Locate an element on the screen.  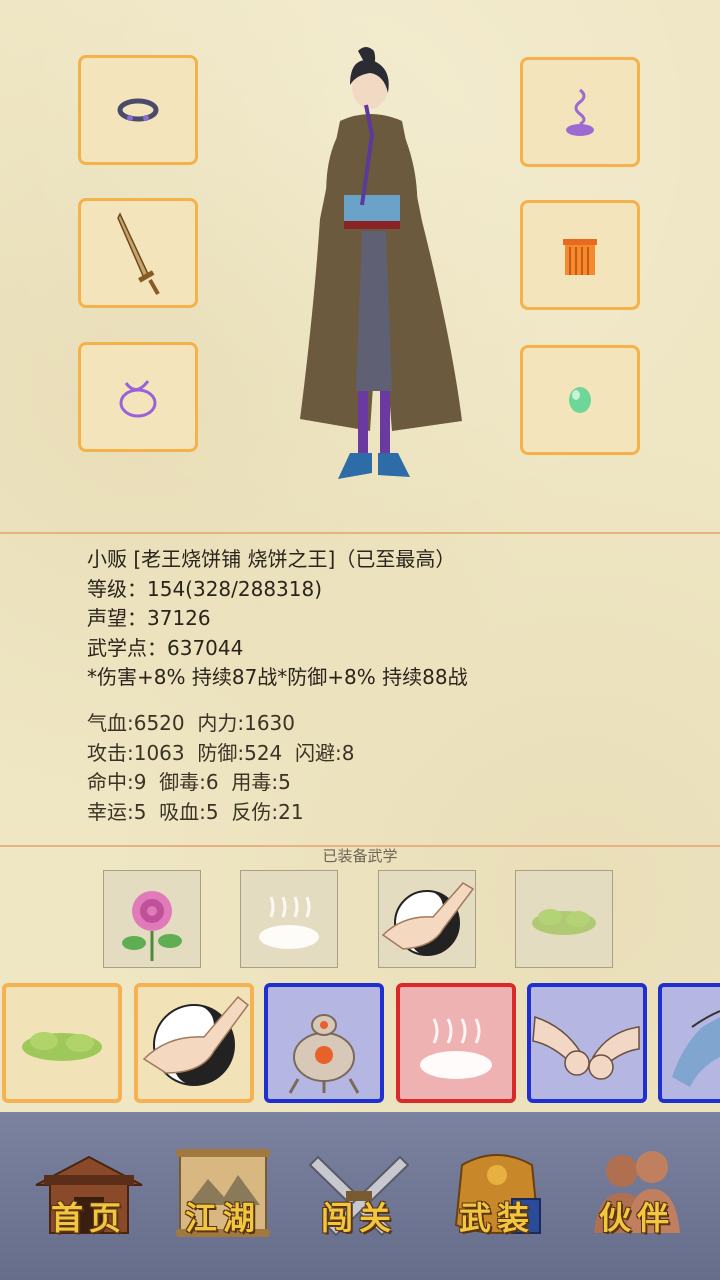
equip-slot-armor is located at coordinates (580, 255).